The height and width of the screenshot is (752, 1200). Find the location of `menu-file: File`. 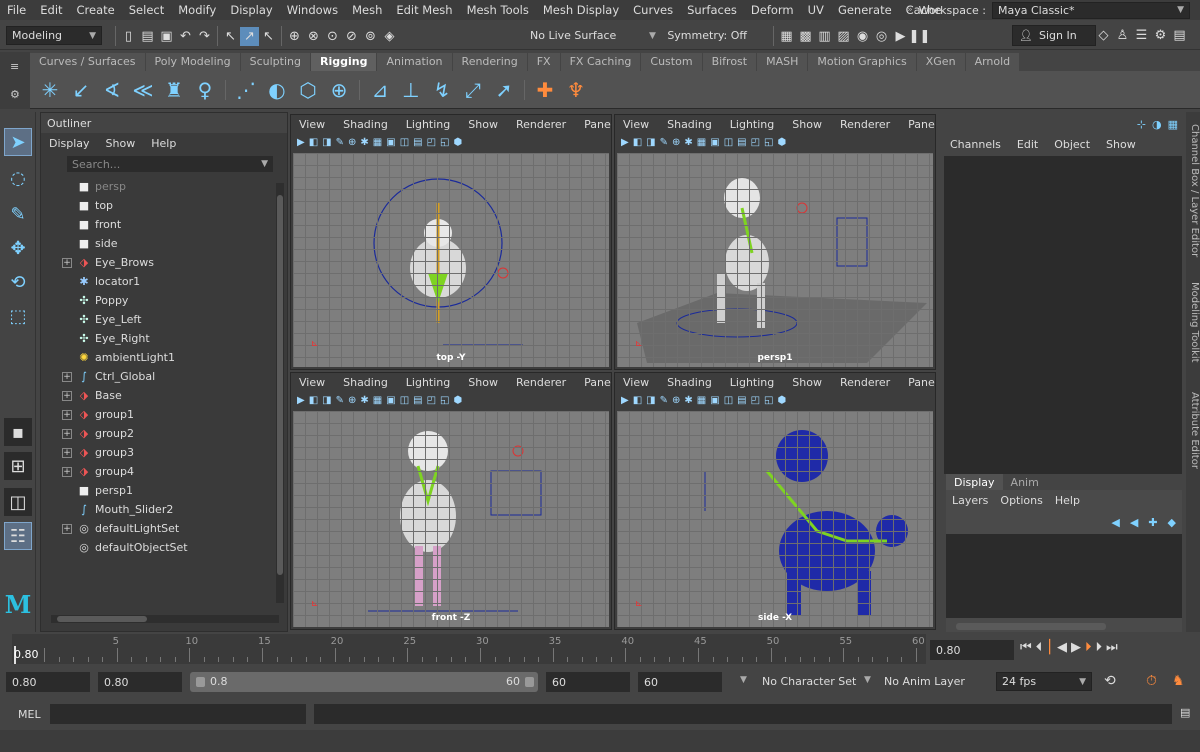

menu-file: File is located at coordinates (16, 10).